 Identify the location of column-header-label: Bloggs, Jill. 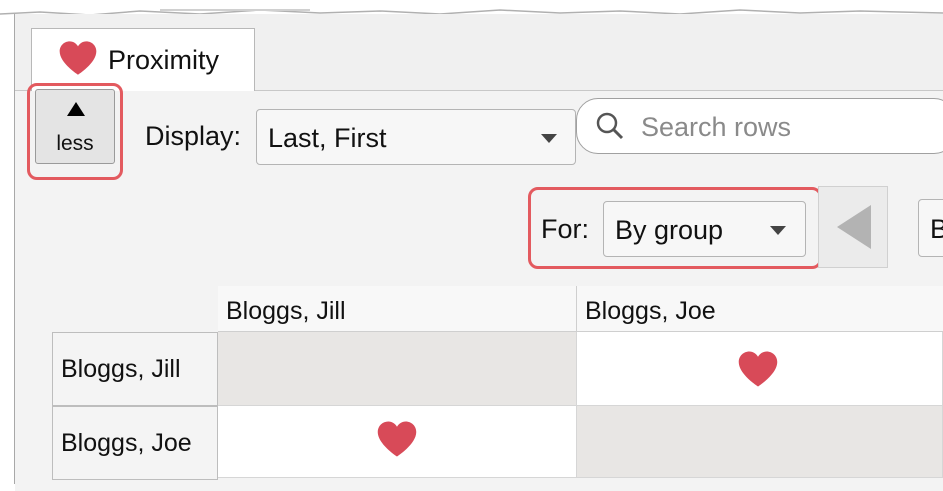
(286, 311).